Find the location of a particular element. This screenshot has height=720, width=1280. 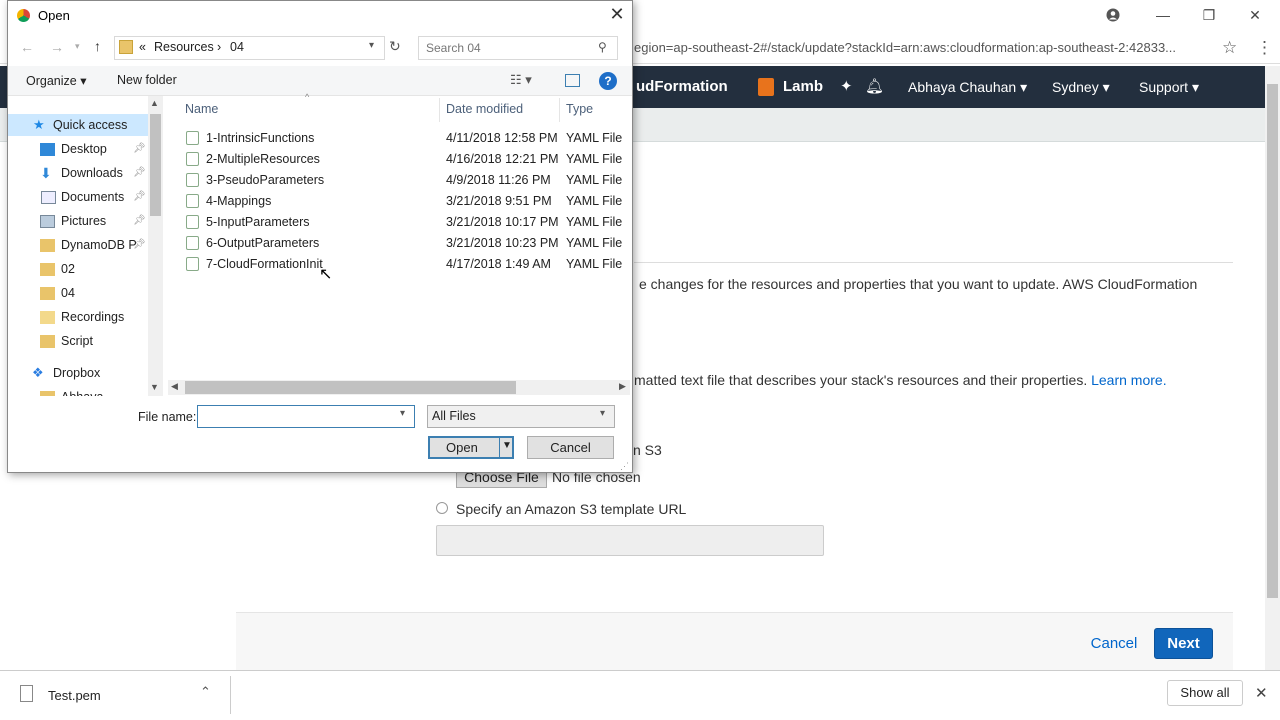

scroll-left-icon: ◀ is located at coordinates (174, 386).